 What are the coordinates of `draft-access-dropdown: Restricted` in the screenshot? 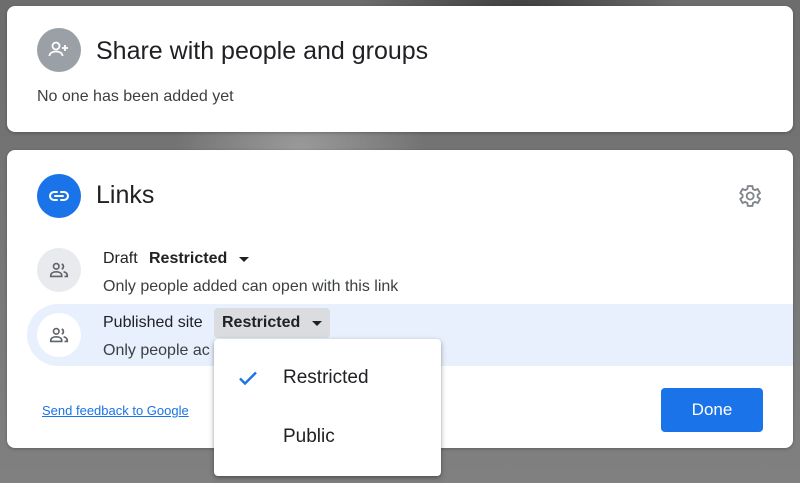 It's located at (199, 259).